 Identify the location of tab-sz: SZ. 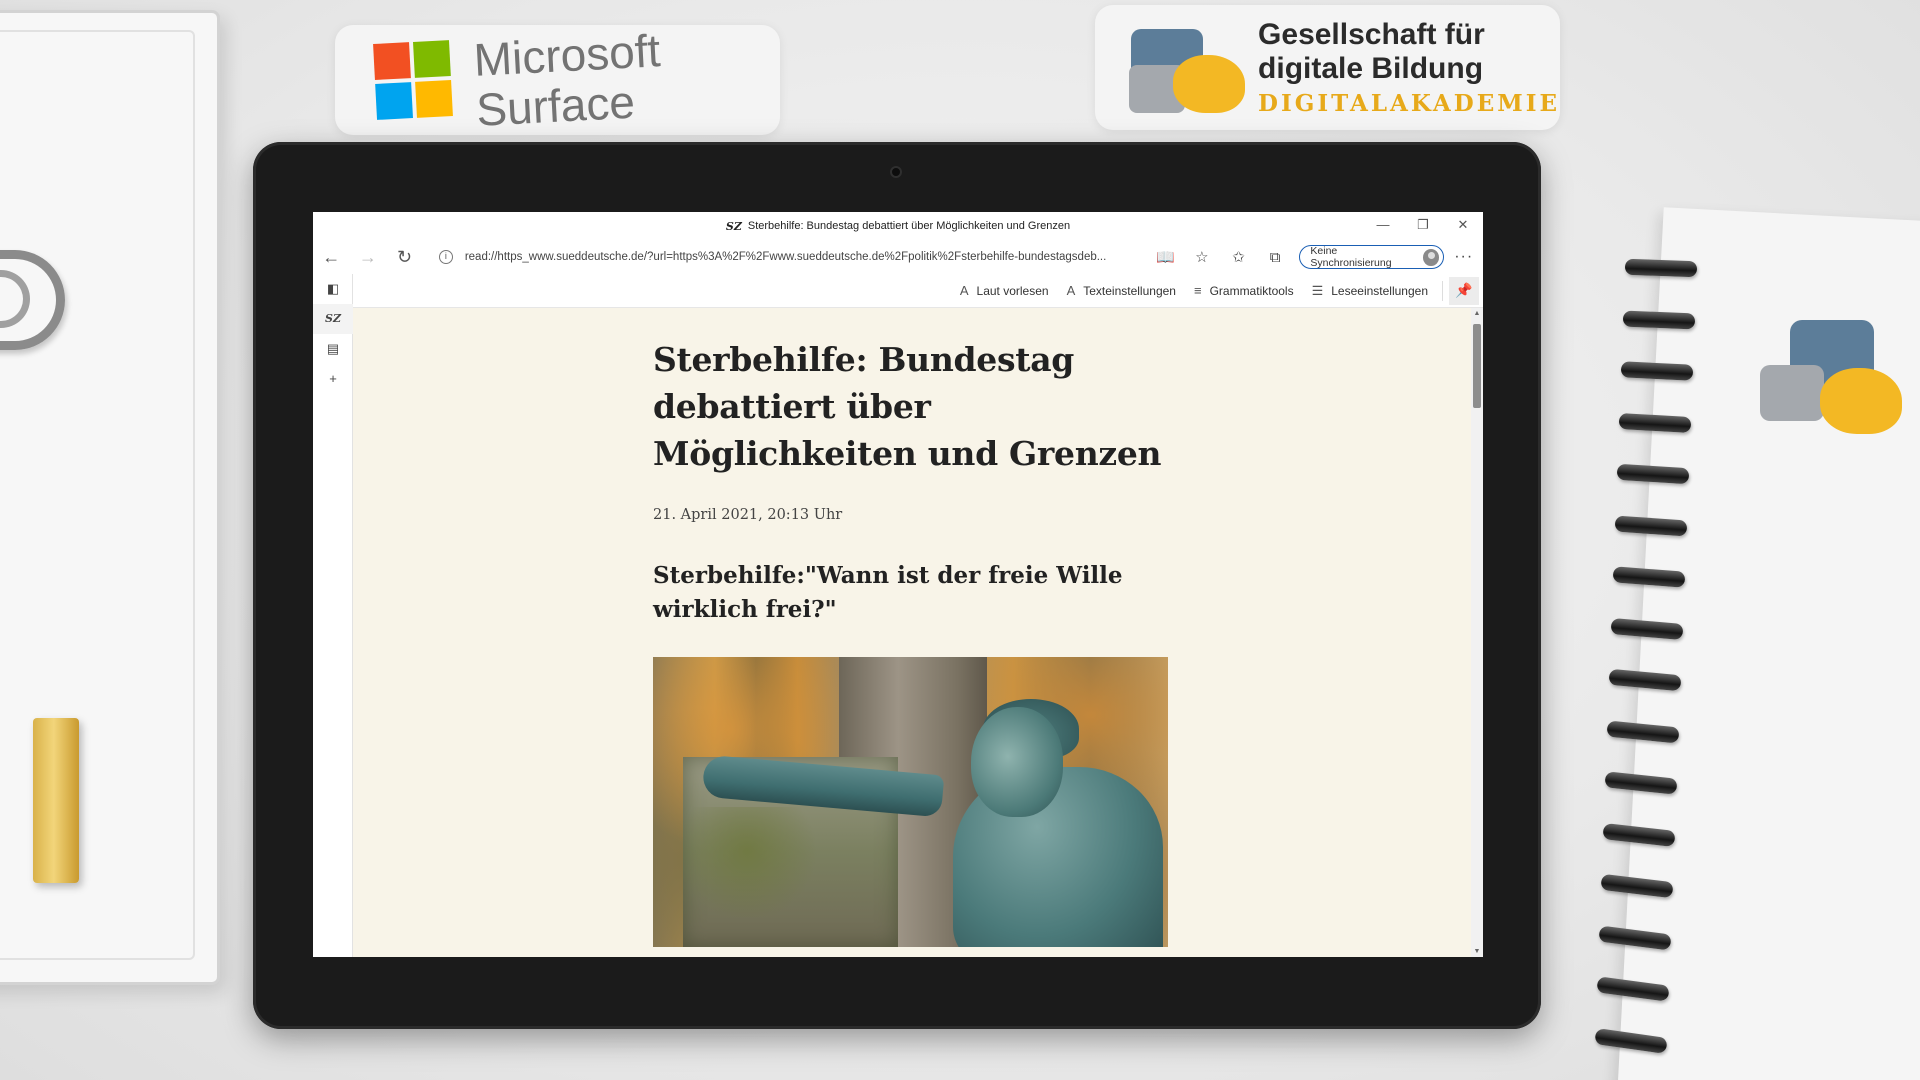
(333, 319).